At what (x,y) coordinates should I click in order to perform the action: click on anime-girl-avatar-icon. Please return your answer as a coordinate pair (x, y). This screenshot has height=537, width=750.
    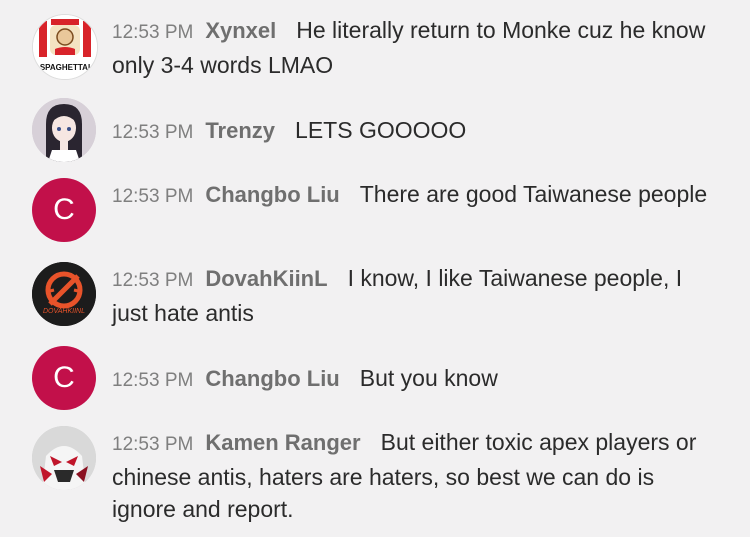
    Looking at the image, I should click on (64, 130).